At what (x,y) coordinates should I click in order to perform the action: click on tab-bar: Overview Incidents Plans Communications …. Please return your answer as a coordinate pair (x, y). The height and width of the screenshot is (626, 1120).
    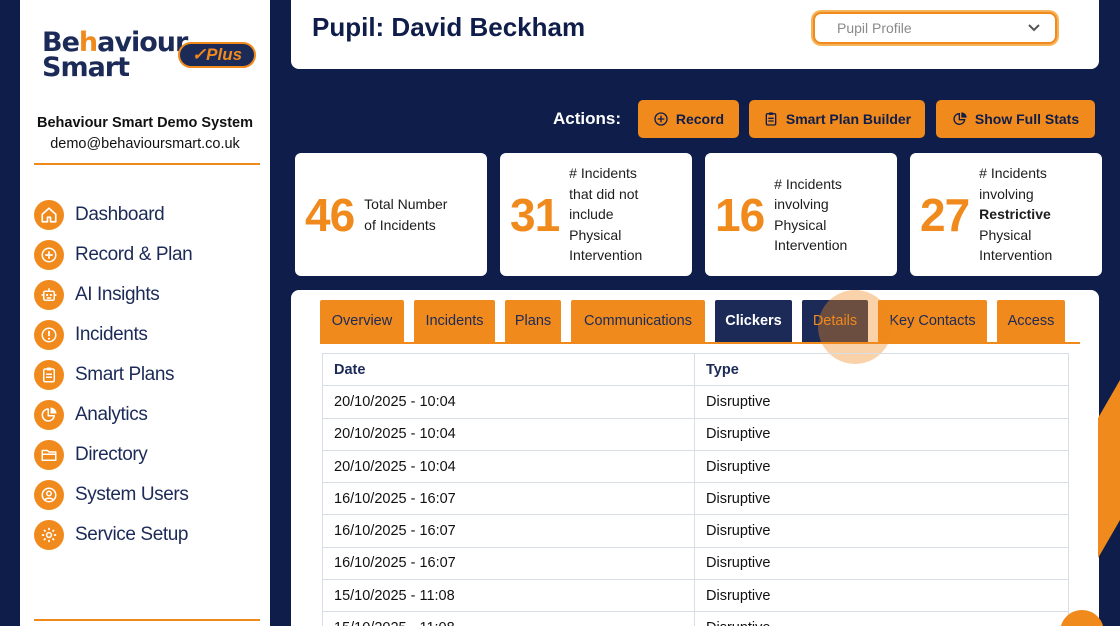
    Looking at the image, I should click on (697, 327).